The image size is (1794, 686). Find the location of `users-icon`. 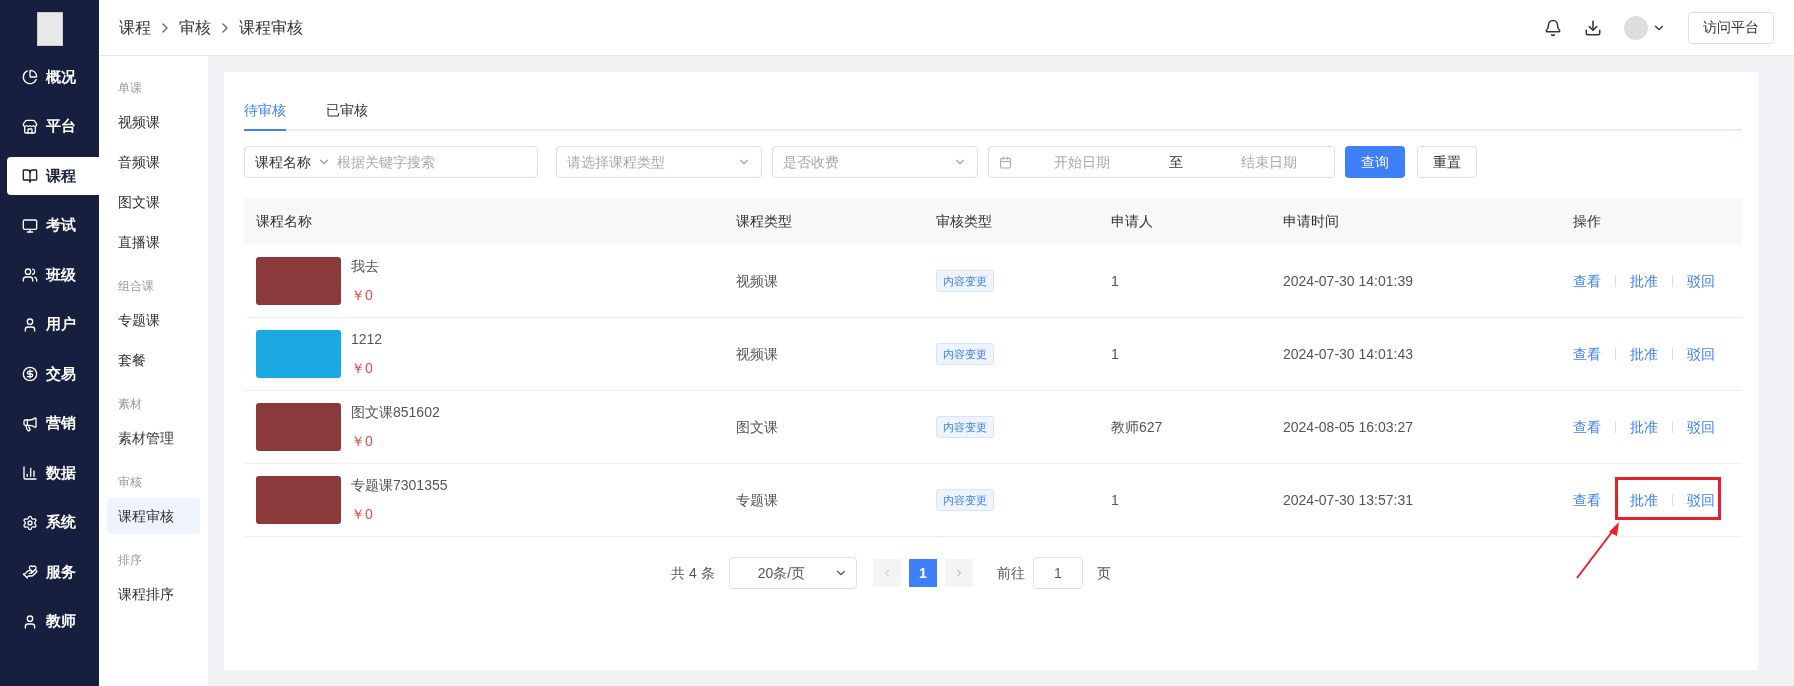

users-icon is located at coordinates (30, 275).